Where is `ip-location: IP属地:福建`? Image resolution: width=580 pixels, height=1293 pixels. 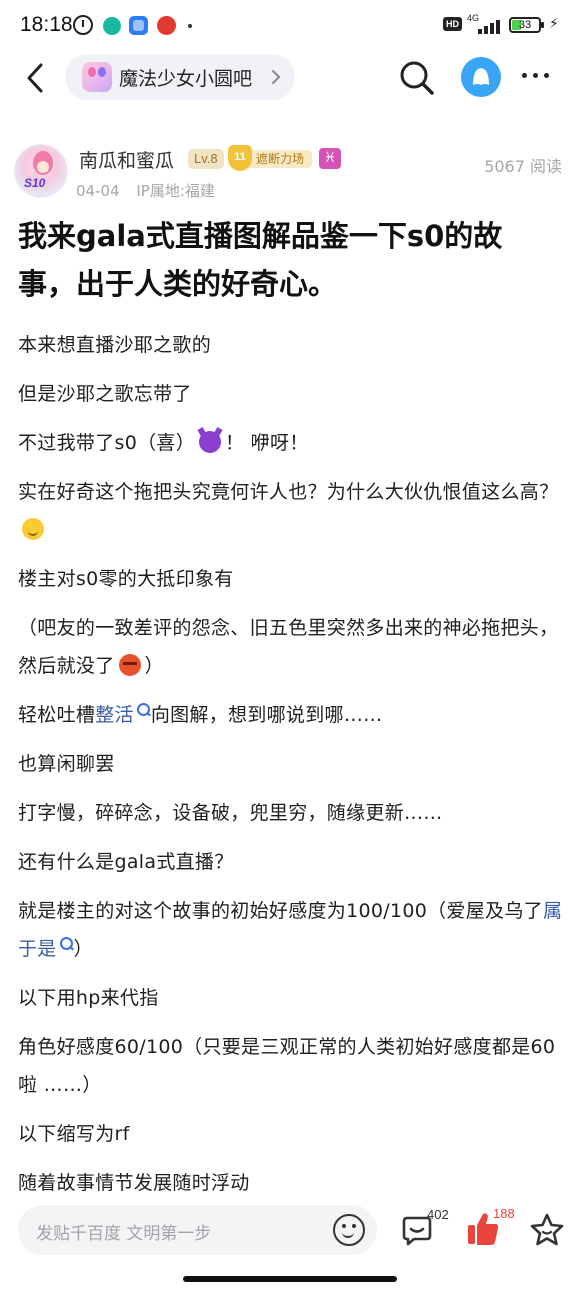
ip-location: IP属地:福建 is located at coordinates (175, 191).